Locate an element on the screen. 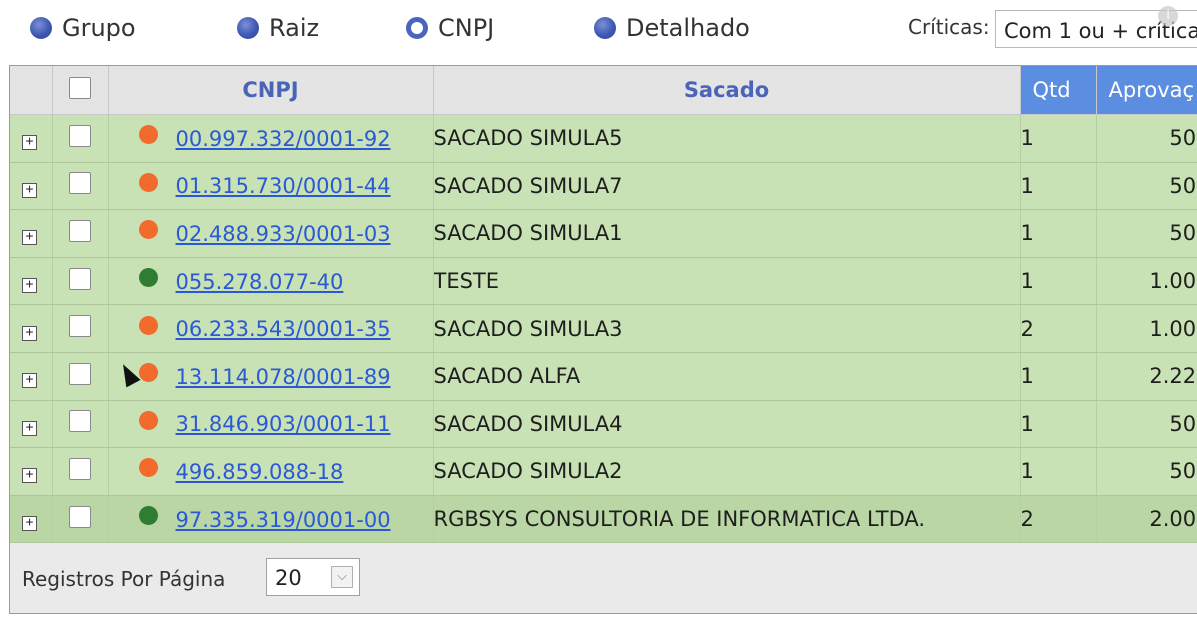  cnpj-cell: 055.278.077-40 is located at coordinates (271, 281).